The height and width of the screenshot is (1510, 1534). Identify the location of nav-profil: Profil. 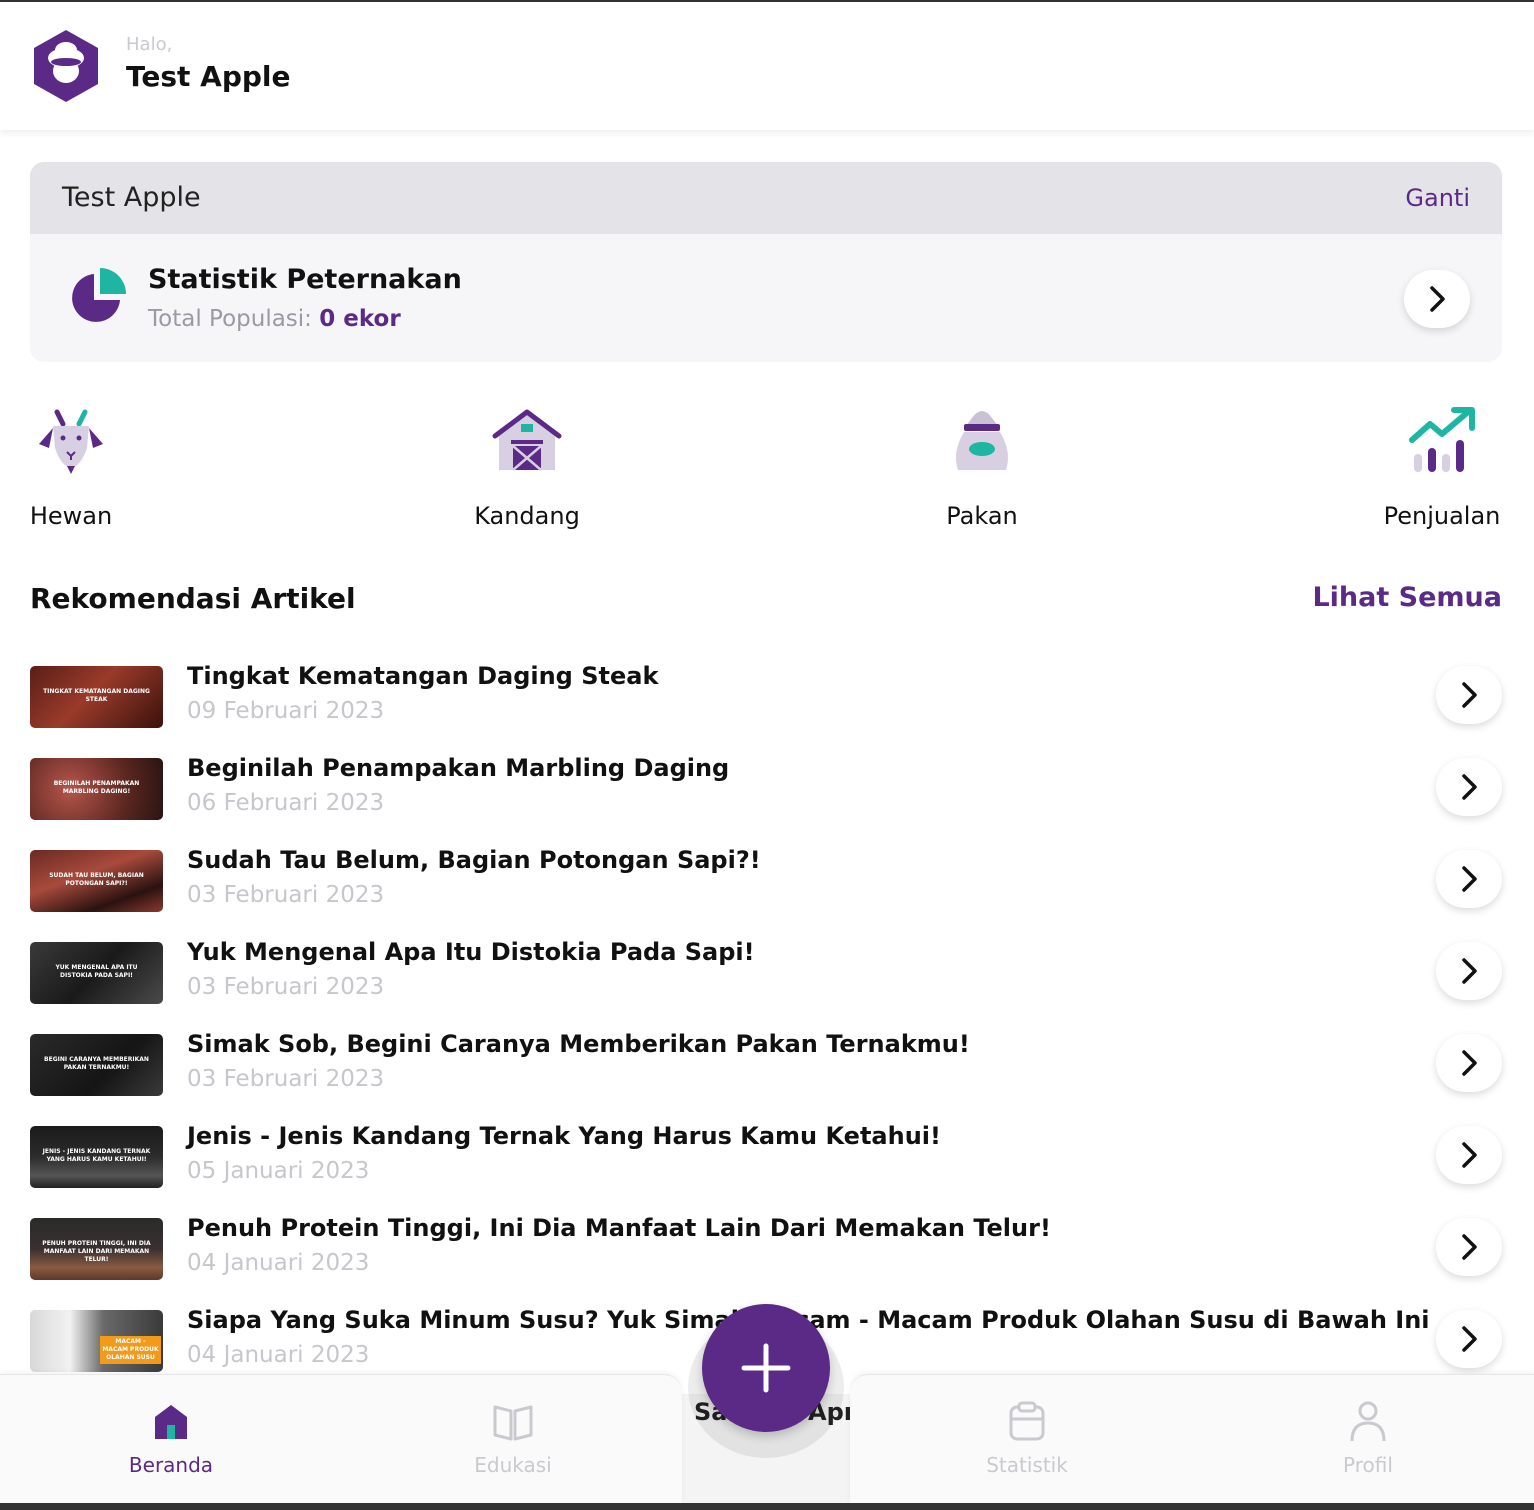
(1368, 1438).